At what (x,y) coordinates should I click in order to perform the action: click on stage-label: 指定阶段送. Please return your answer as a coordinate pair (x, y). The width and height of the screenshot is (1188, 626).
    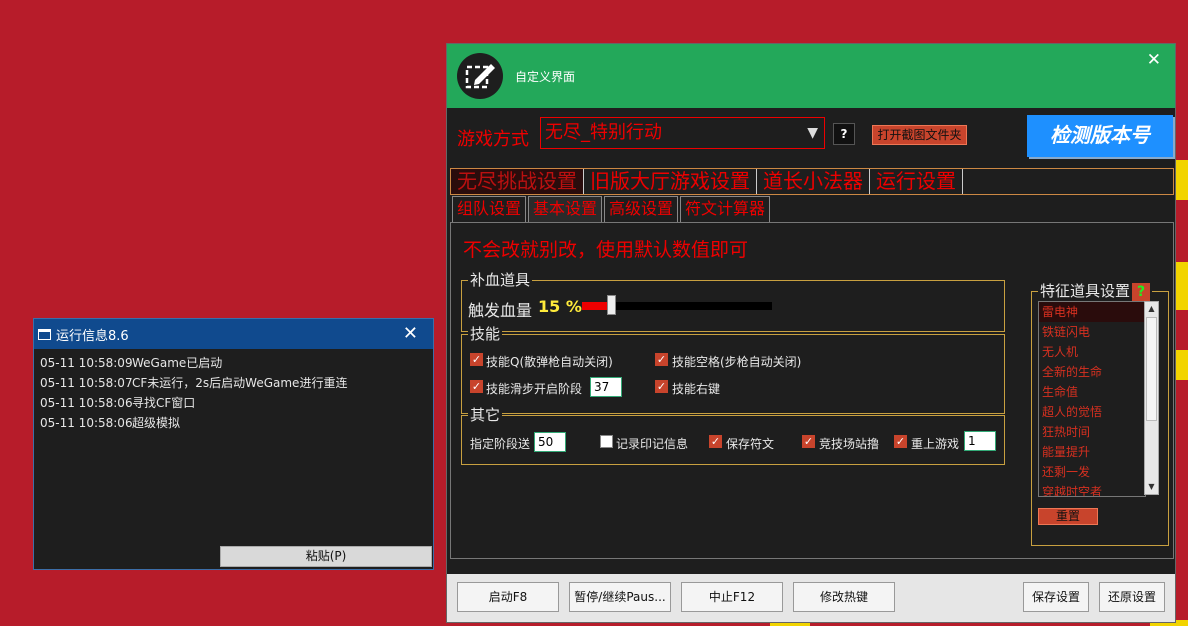
    Looking at the image, I should click on (500, 444).